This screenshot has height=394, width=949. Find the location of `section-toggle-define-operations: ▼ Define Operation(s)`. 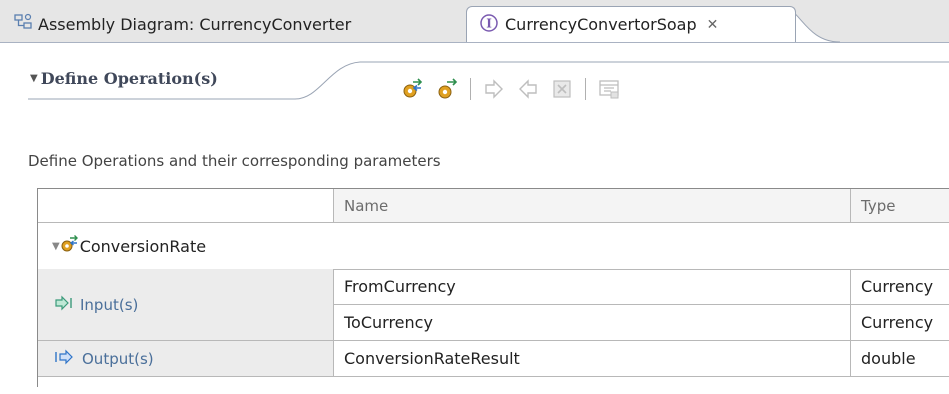

section-toggle-define-operations: ▼ Define Operation(s) is located at coordinates (124, 78).